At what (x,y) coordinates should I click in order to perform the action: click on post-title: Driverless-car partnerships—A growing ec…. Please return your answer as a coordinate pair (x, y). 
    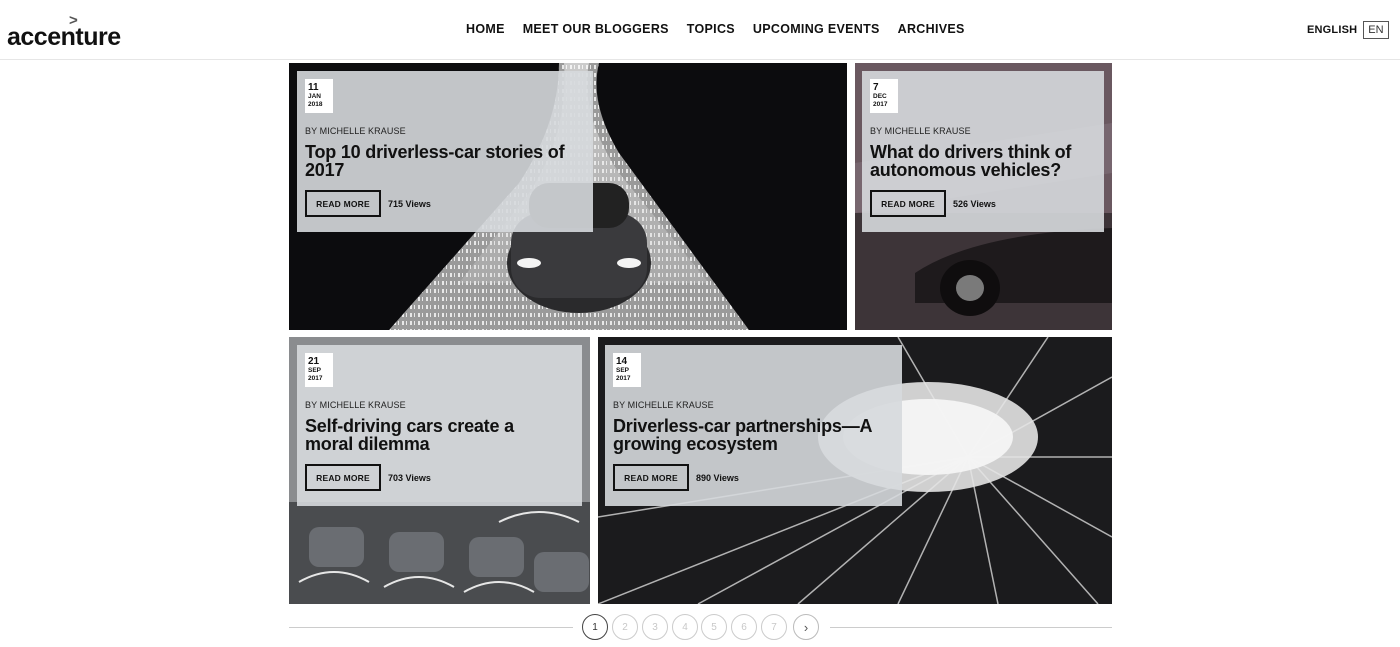
    Looking at the image, I should click on (758, 435).